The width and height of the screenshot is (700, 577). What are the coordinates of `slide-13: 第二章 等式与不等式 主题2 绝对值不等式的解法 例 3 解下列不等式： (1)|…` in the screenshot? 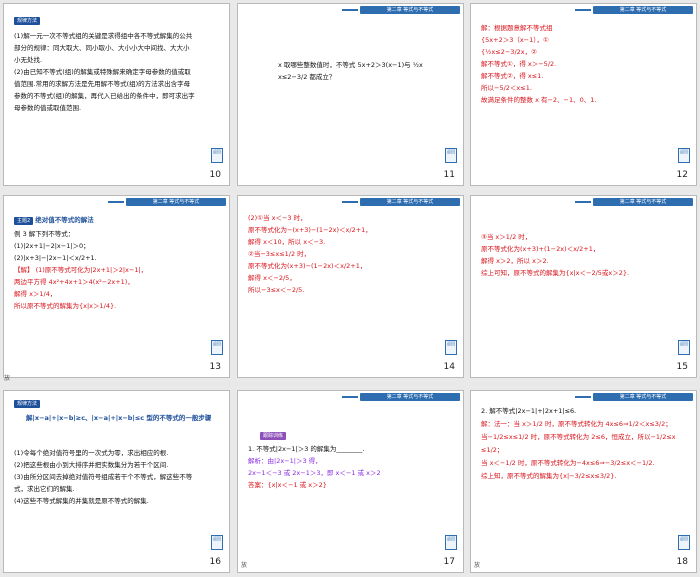 It's located at (116, 286).